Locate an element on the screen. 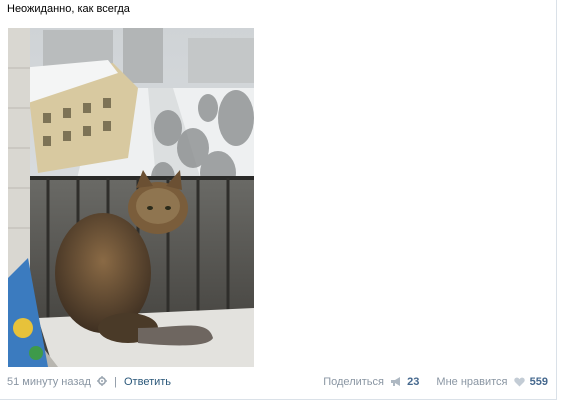 Image resolution: width=563 pixels, height=405 pixels. like-label: Мне нравится is located at coordinates (472, 382).